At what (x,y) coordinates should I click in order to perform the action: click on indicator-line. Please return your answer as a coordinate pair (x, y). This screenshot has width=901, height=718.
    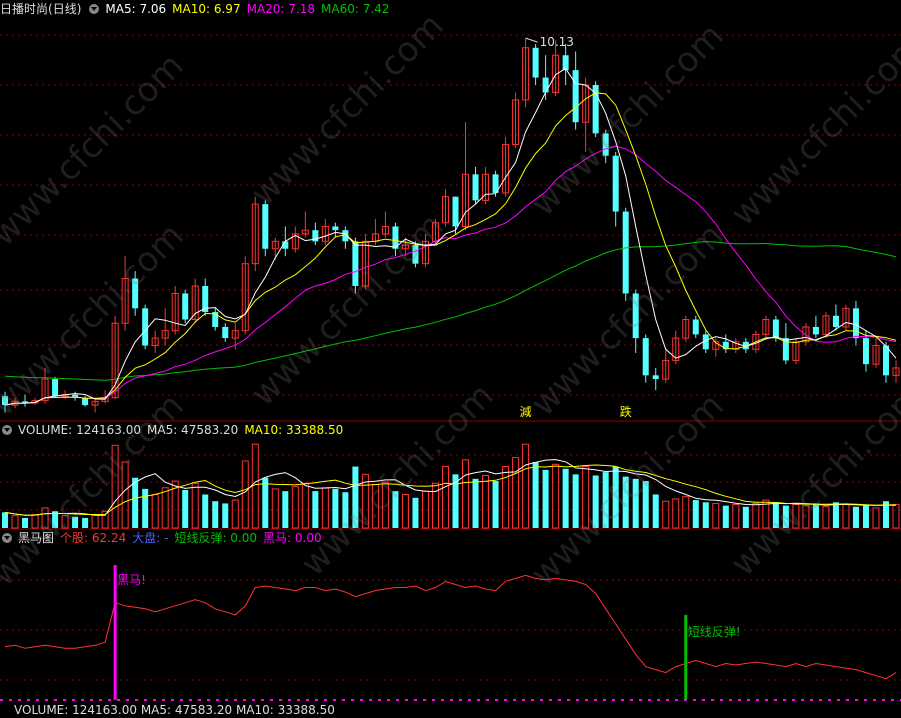
    Looking at the image, I should click on (450, 627).